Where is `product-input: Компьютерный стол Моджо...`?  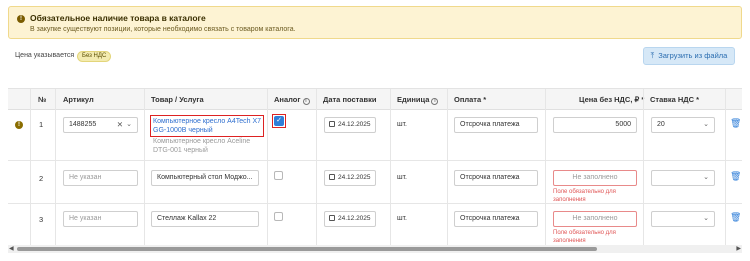 product-input: Компьютерный стол Моджо... is located at coordinates (205, 178).